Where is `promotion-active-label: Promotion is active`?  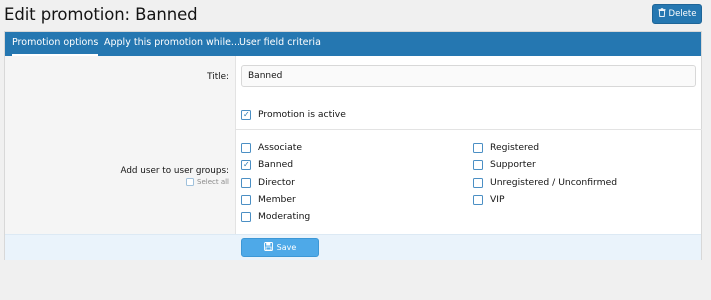
promotion-active-label: Promotion is active is located at coordinates (302, 114).